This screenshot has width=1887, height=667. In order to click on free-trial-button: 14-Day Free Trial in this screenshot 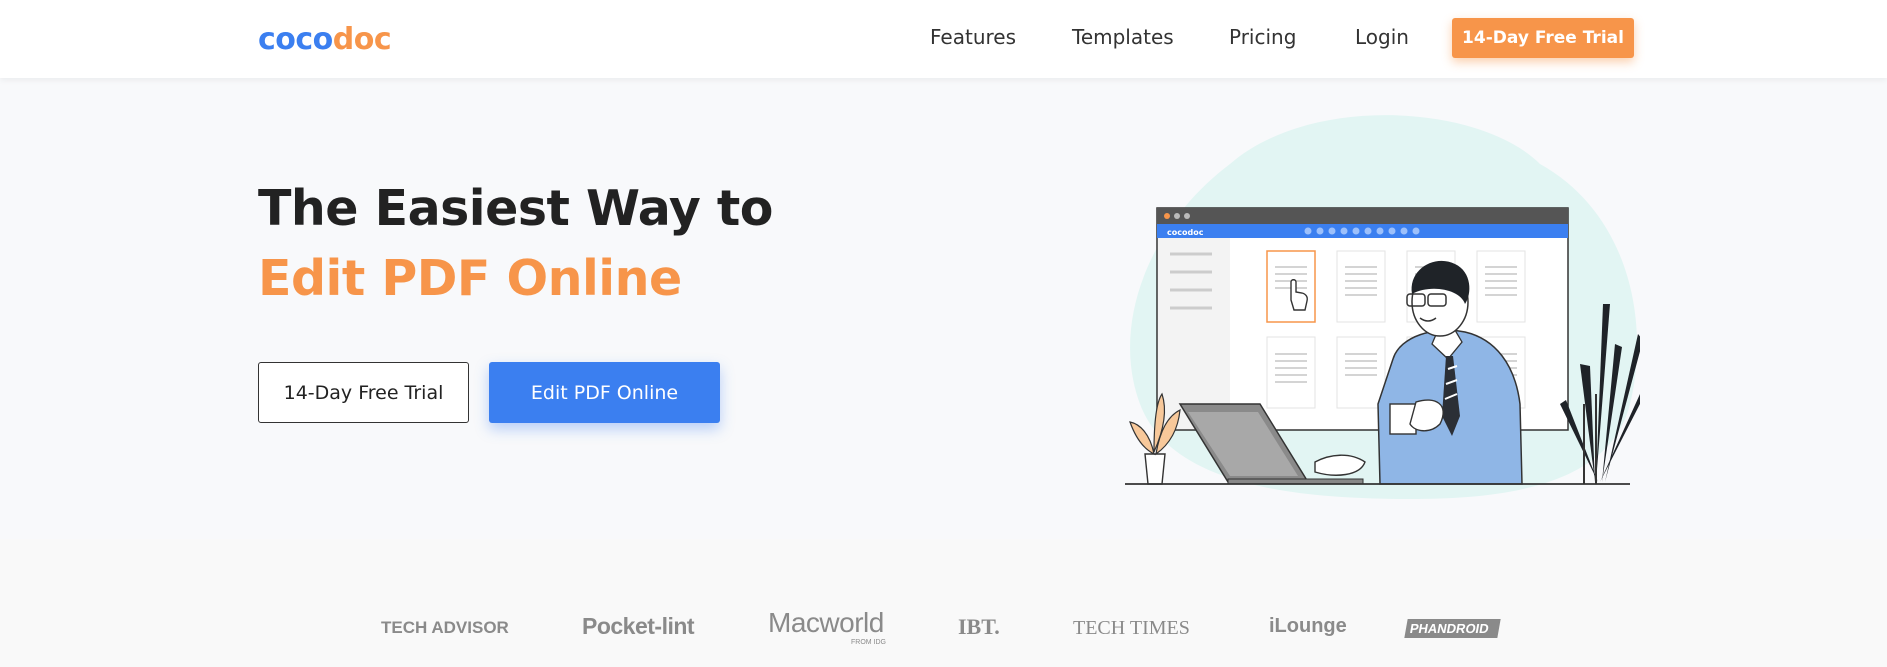, I will do `click(363, 392)`.